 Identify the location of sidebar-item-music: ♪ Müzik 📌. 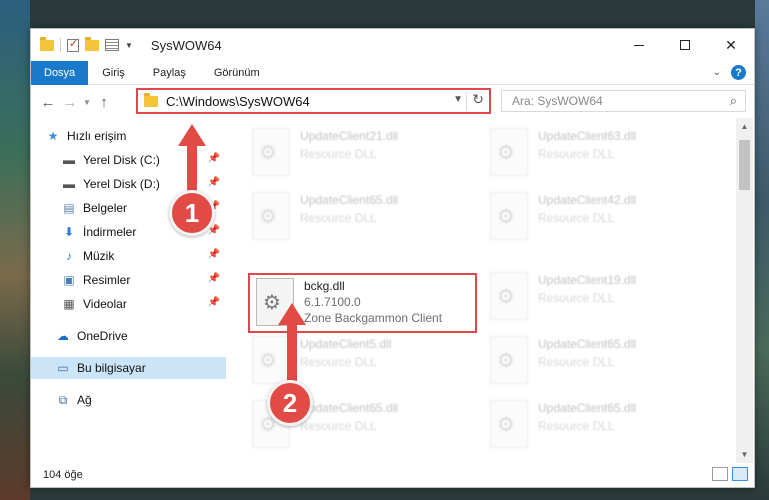
(128, 256).